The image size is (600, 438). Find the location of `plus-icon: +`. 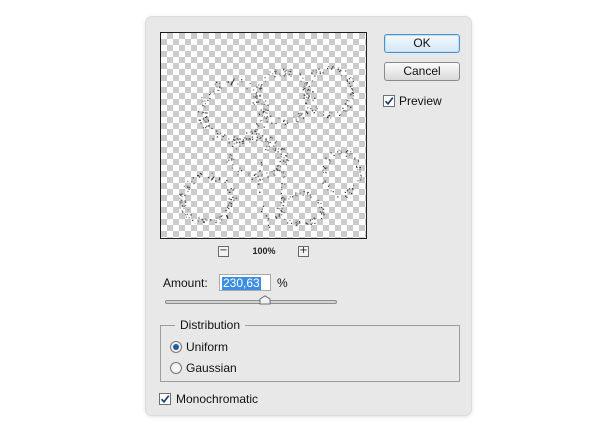

plus-icon: + is located at coordinates (303, 250).